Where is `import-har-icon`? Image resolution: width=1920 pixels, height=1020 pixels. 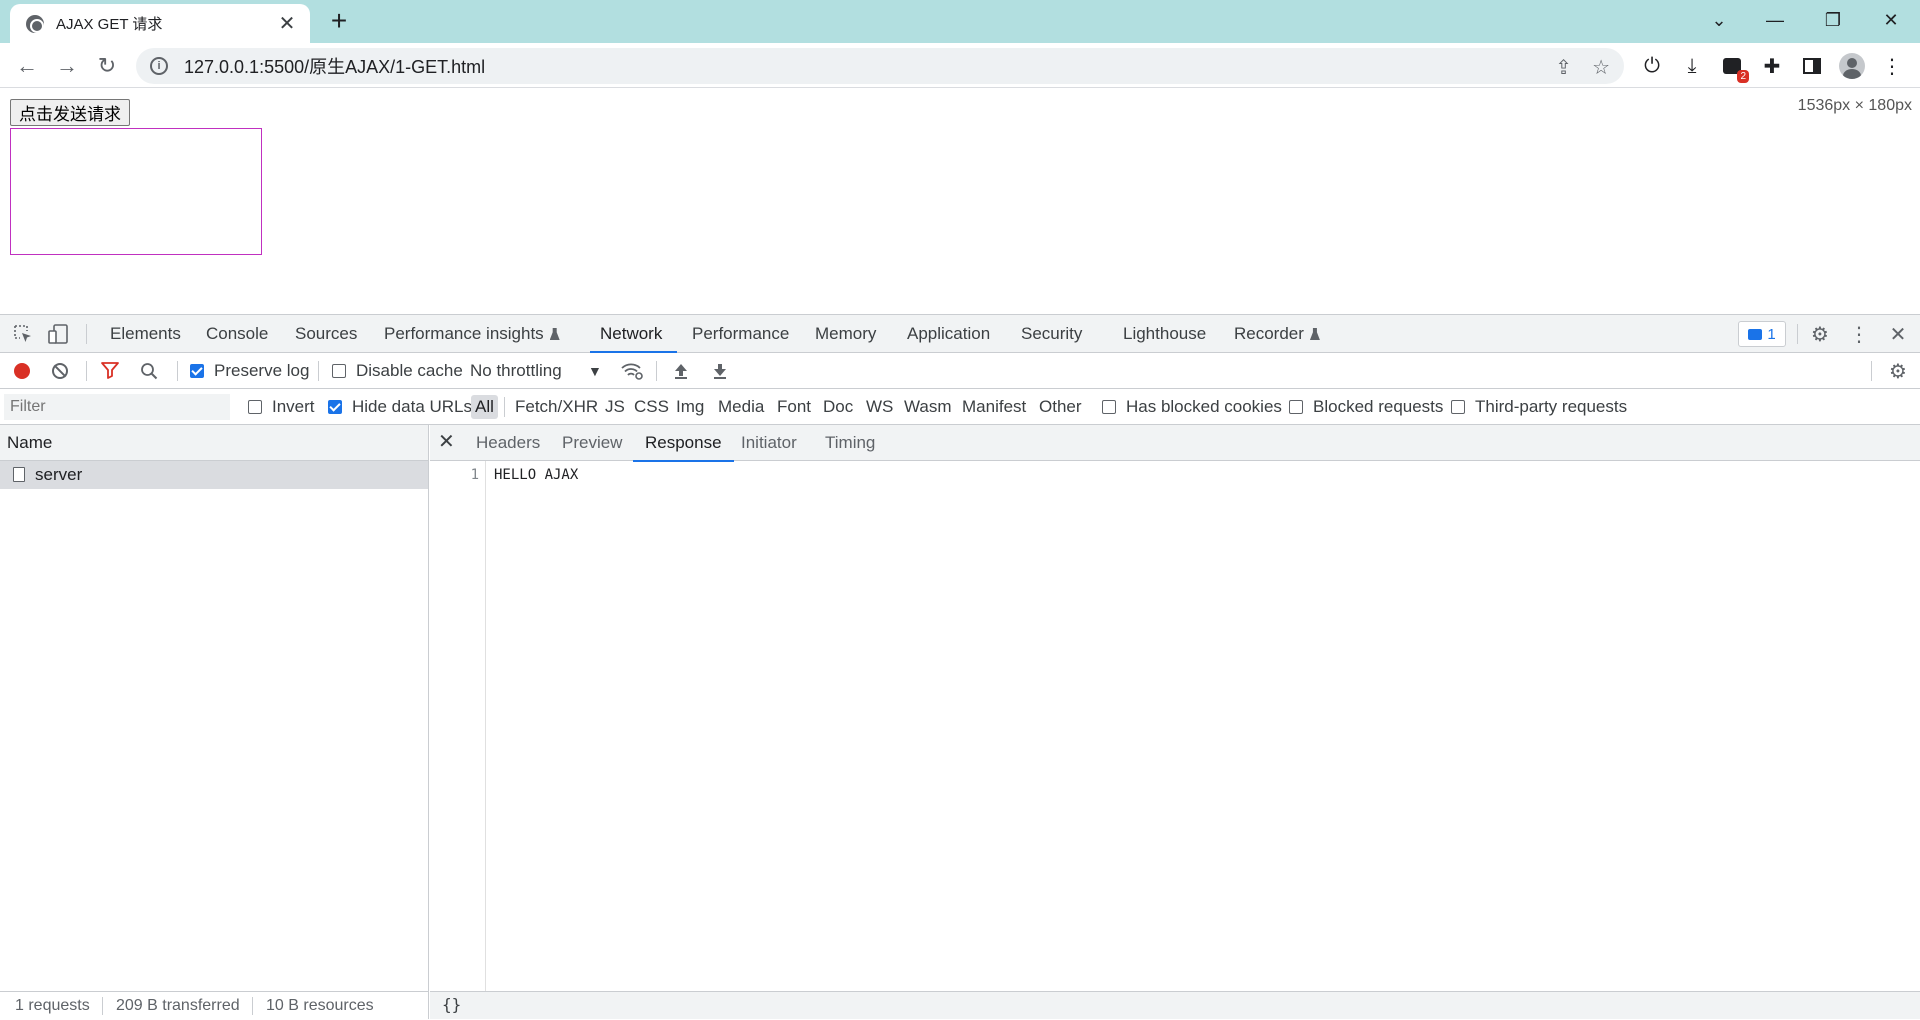 import-har-icon is located at coordinates (681, 371).